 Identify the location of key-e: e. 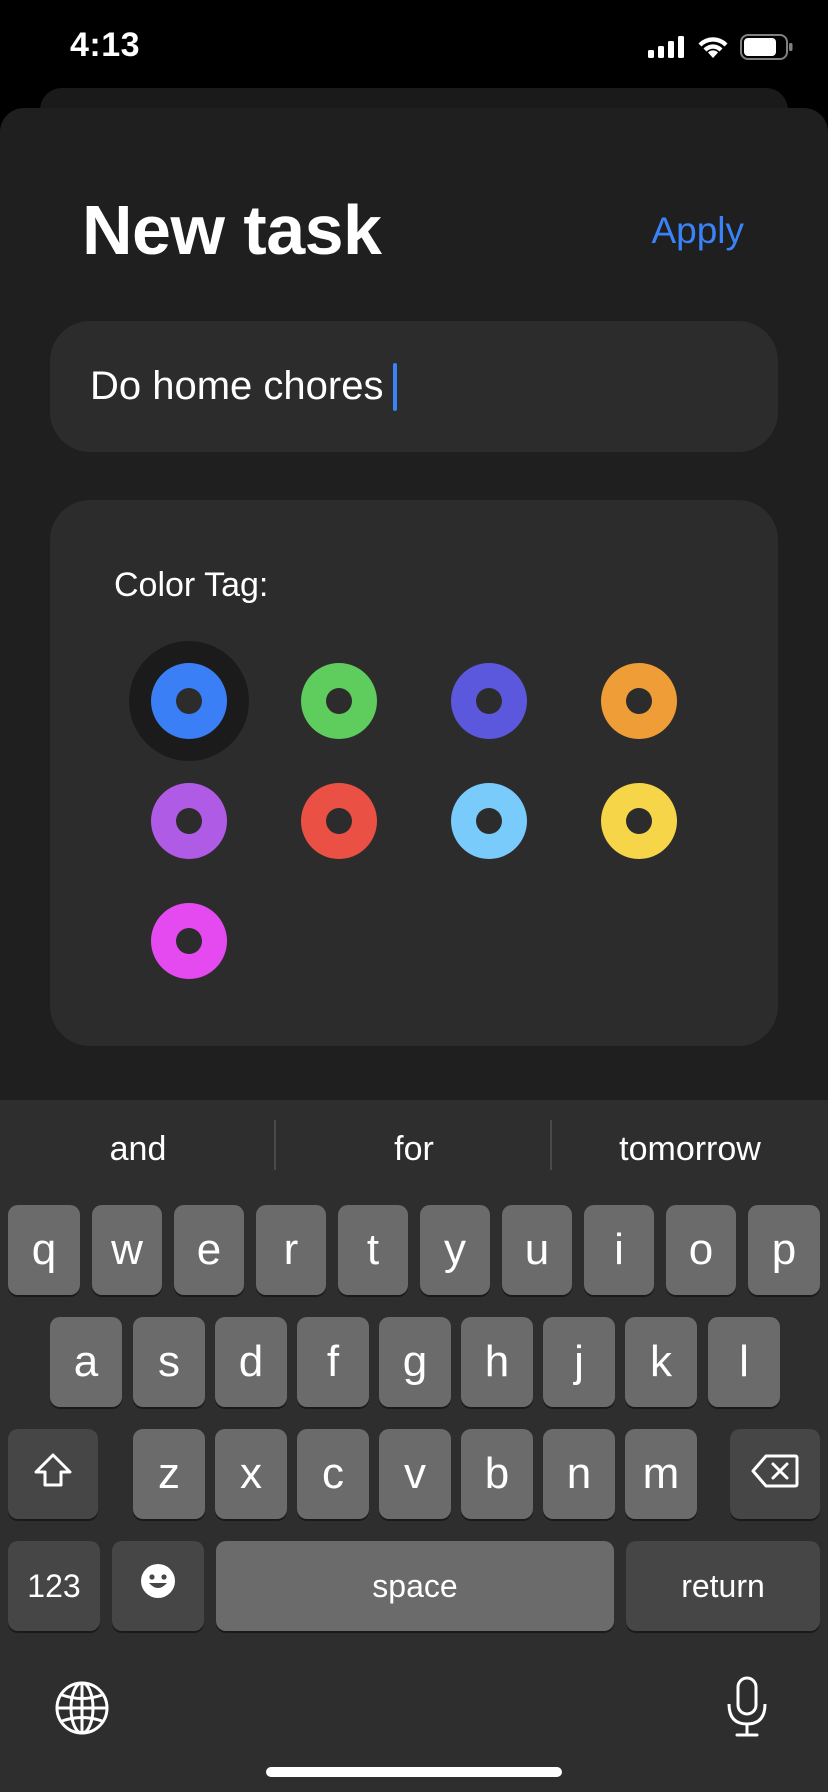
(209, 1250).